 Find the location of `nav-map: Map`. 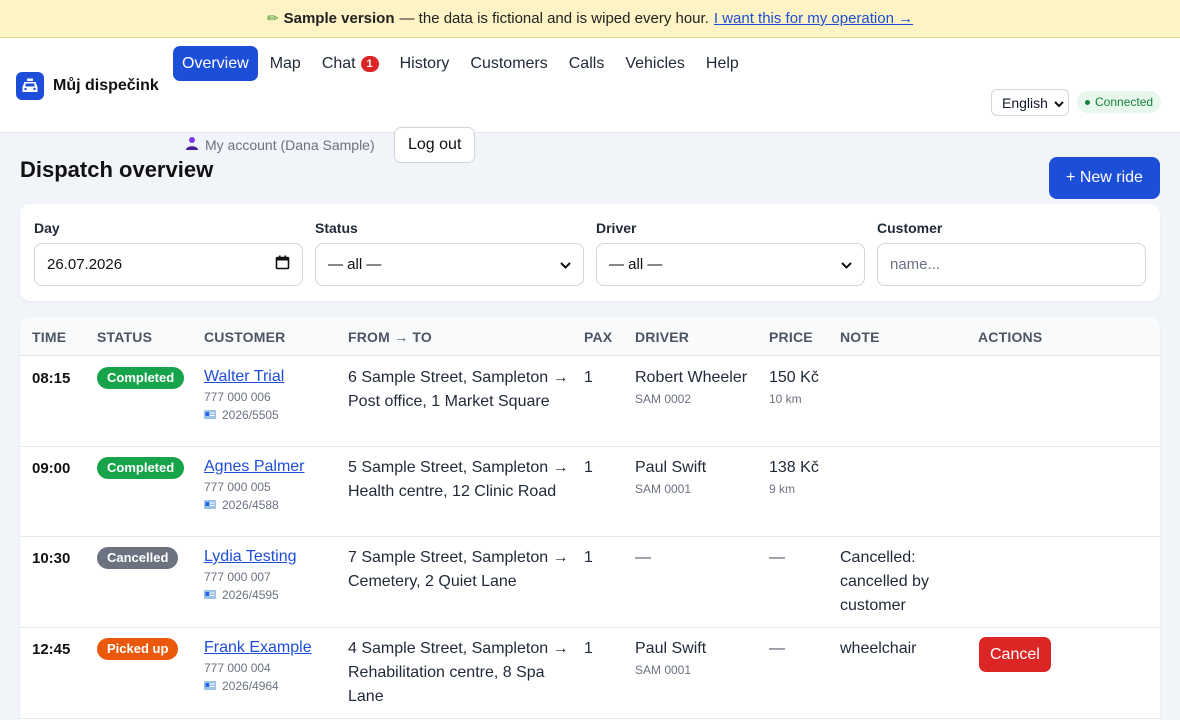

nav-map: Map is located at coordinates (285, 63).